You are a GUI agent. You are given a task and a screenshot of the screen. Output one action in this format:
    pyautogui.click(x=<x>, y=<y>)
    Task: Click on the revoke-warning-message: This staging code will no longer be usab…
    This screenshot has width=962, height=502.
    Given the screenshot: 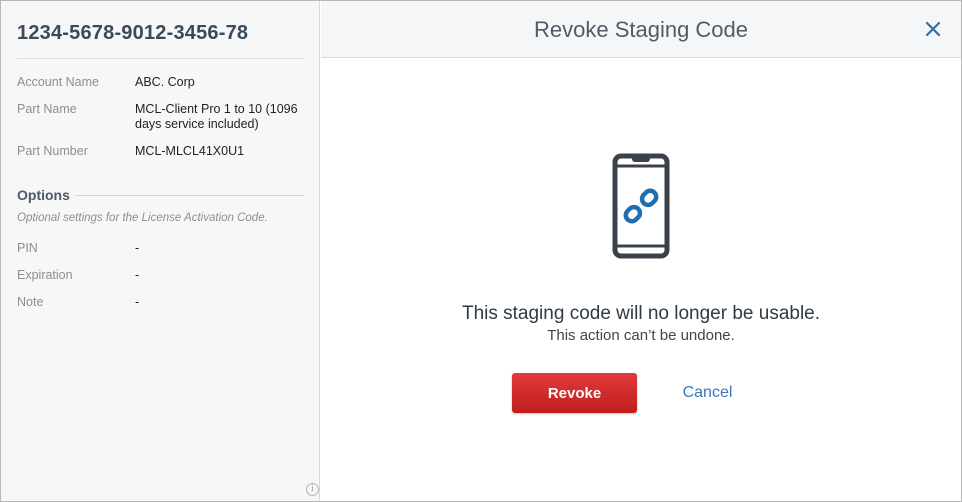 What is the action you would take?
    pyautogui.click(x=641, y=313)
    